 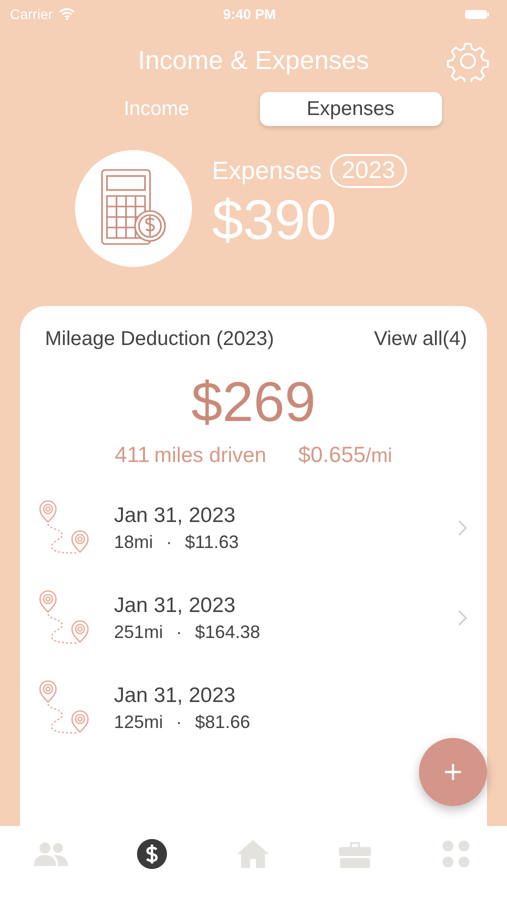 I want to click on battery-icon, so click(x=476, y=14).